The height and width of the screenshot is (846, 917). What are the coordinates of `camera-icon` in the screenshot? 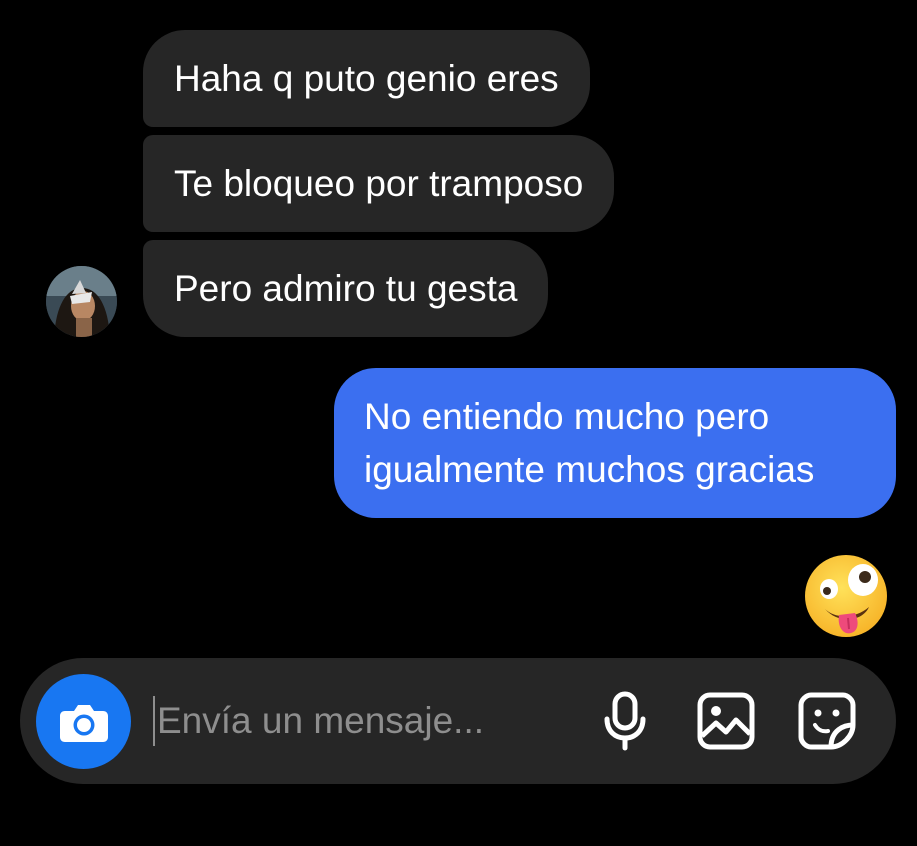 It's located at (83, 723).